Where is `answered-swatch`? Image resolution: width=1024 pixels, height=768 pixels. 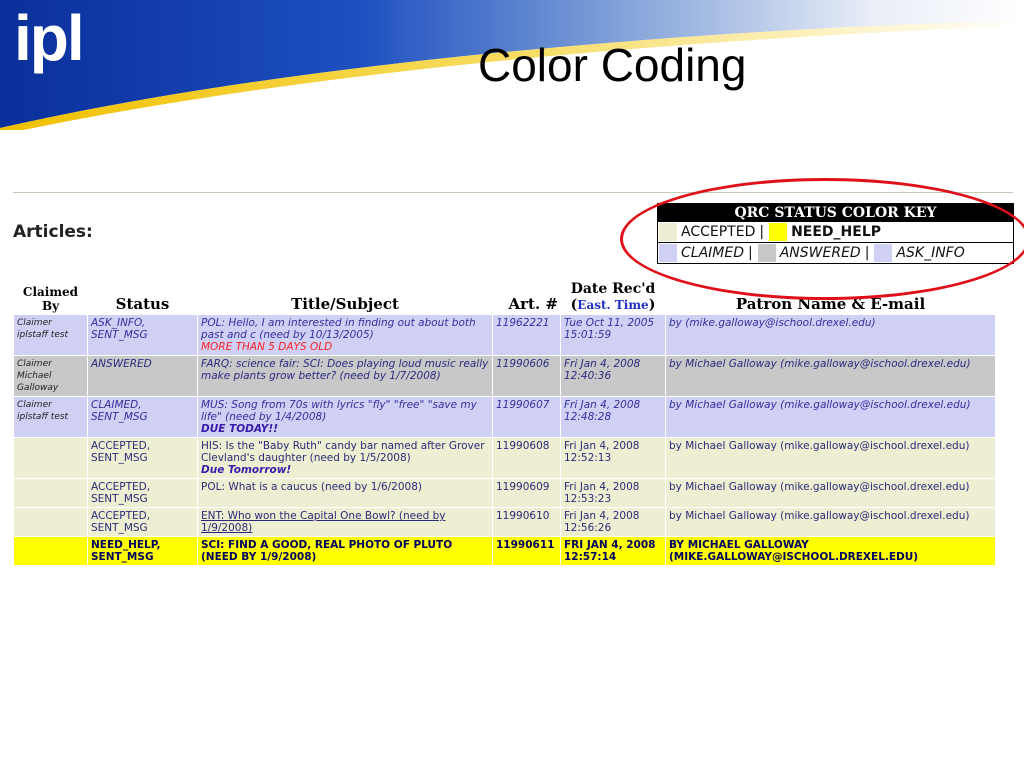
answered-swatch is located at coordinates (766, 253).